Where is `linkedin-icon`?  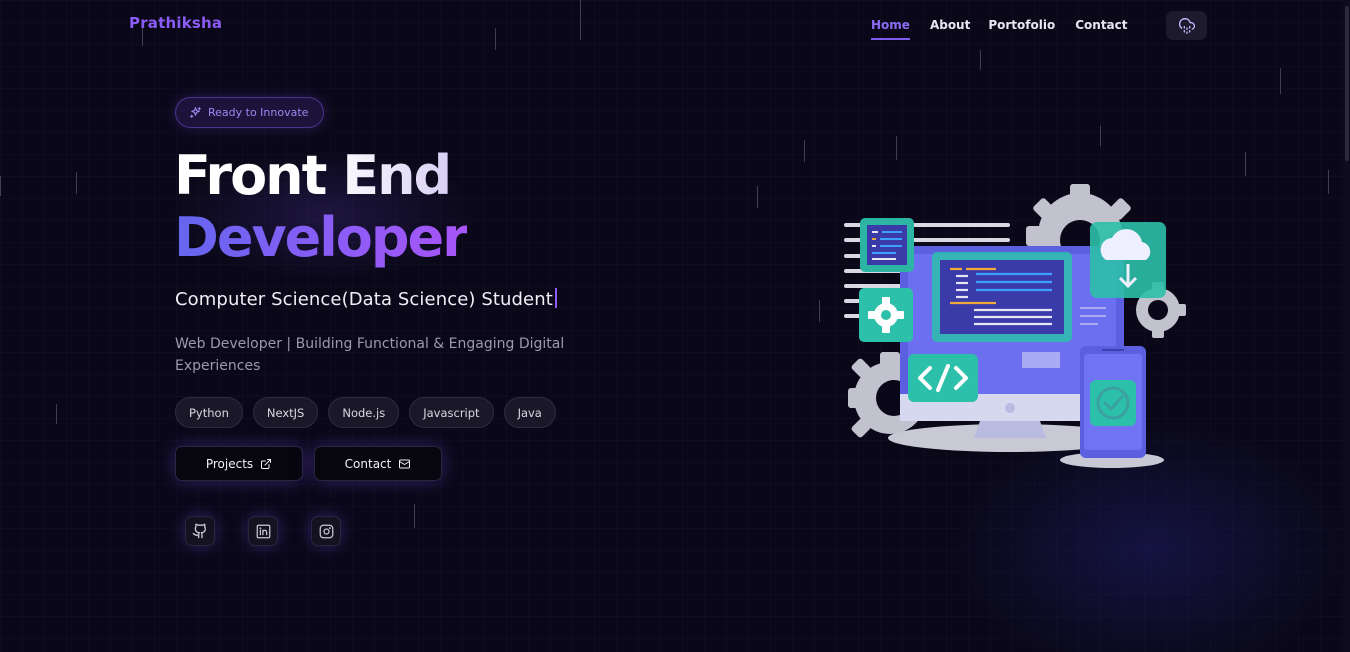
linkedin-icon is located at coordinates (263, 531).